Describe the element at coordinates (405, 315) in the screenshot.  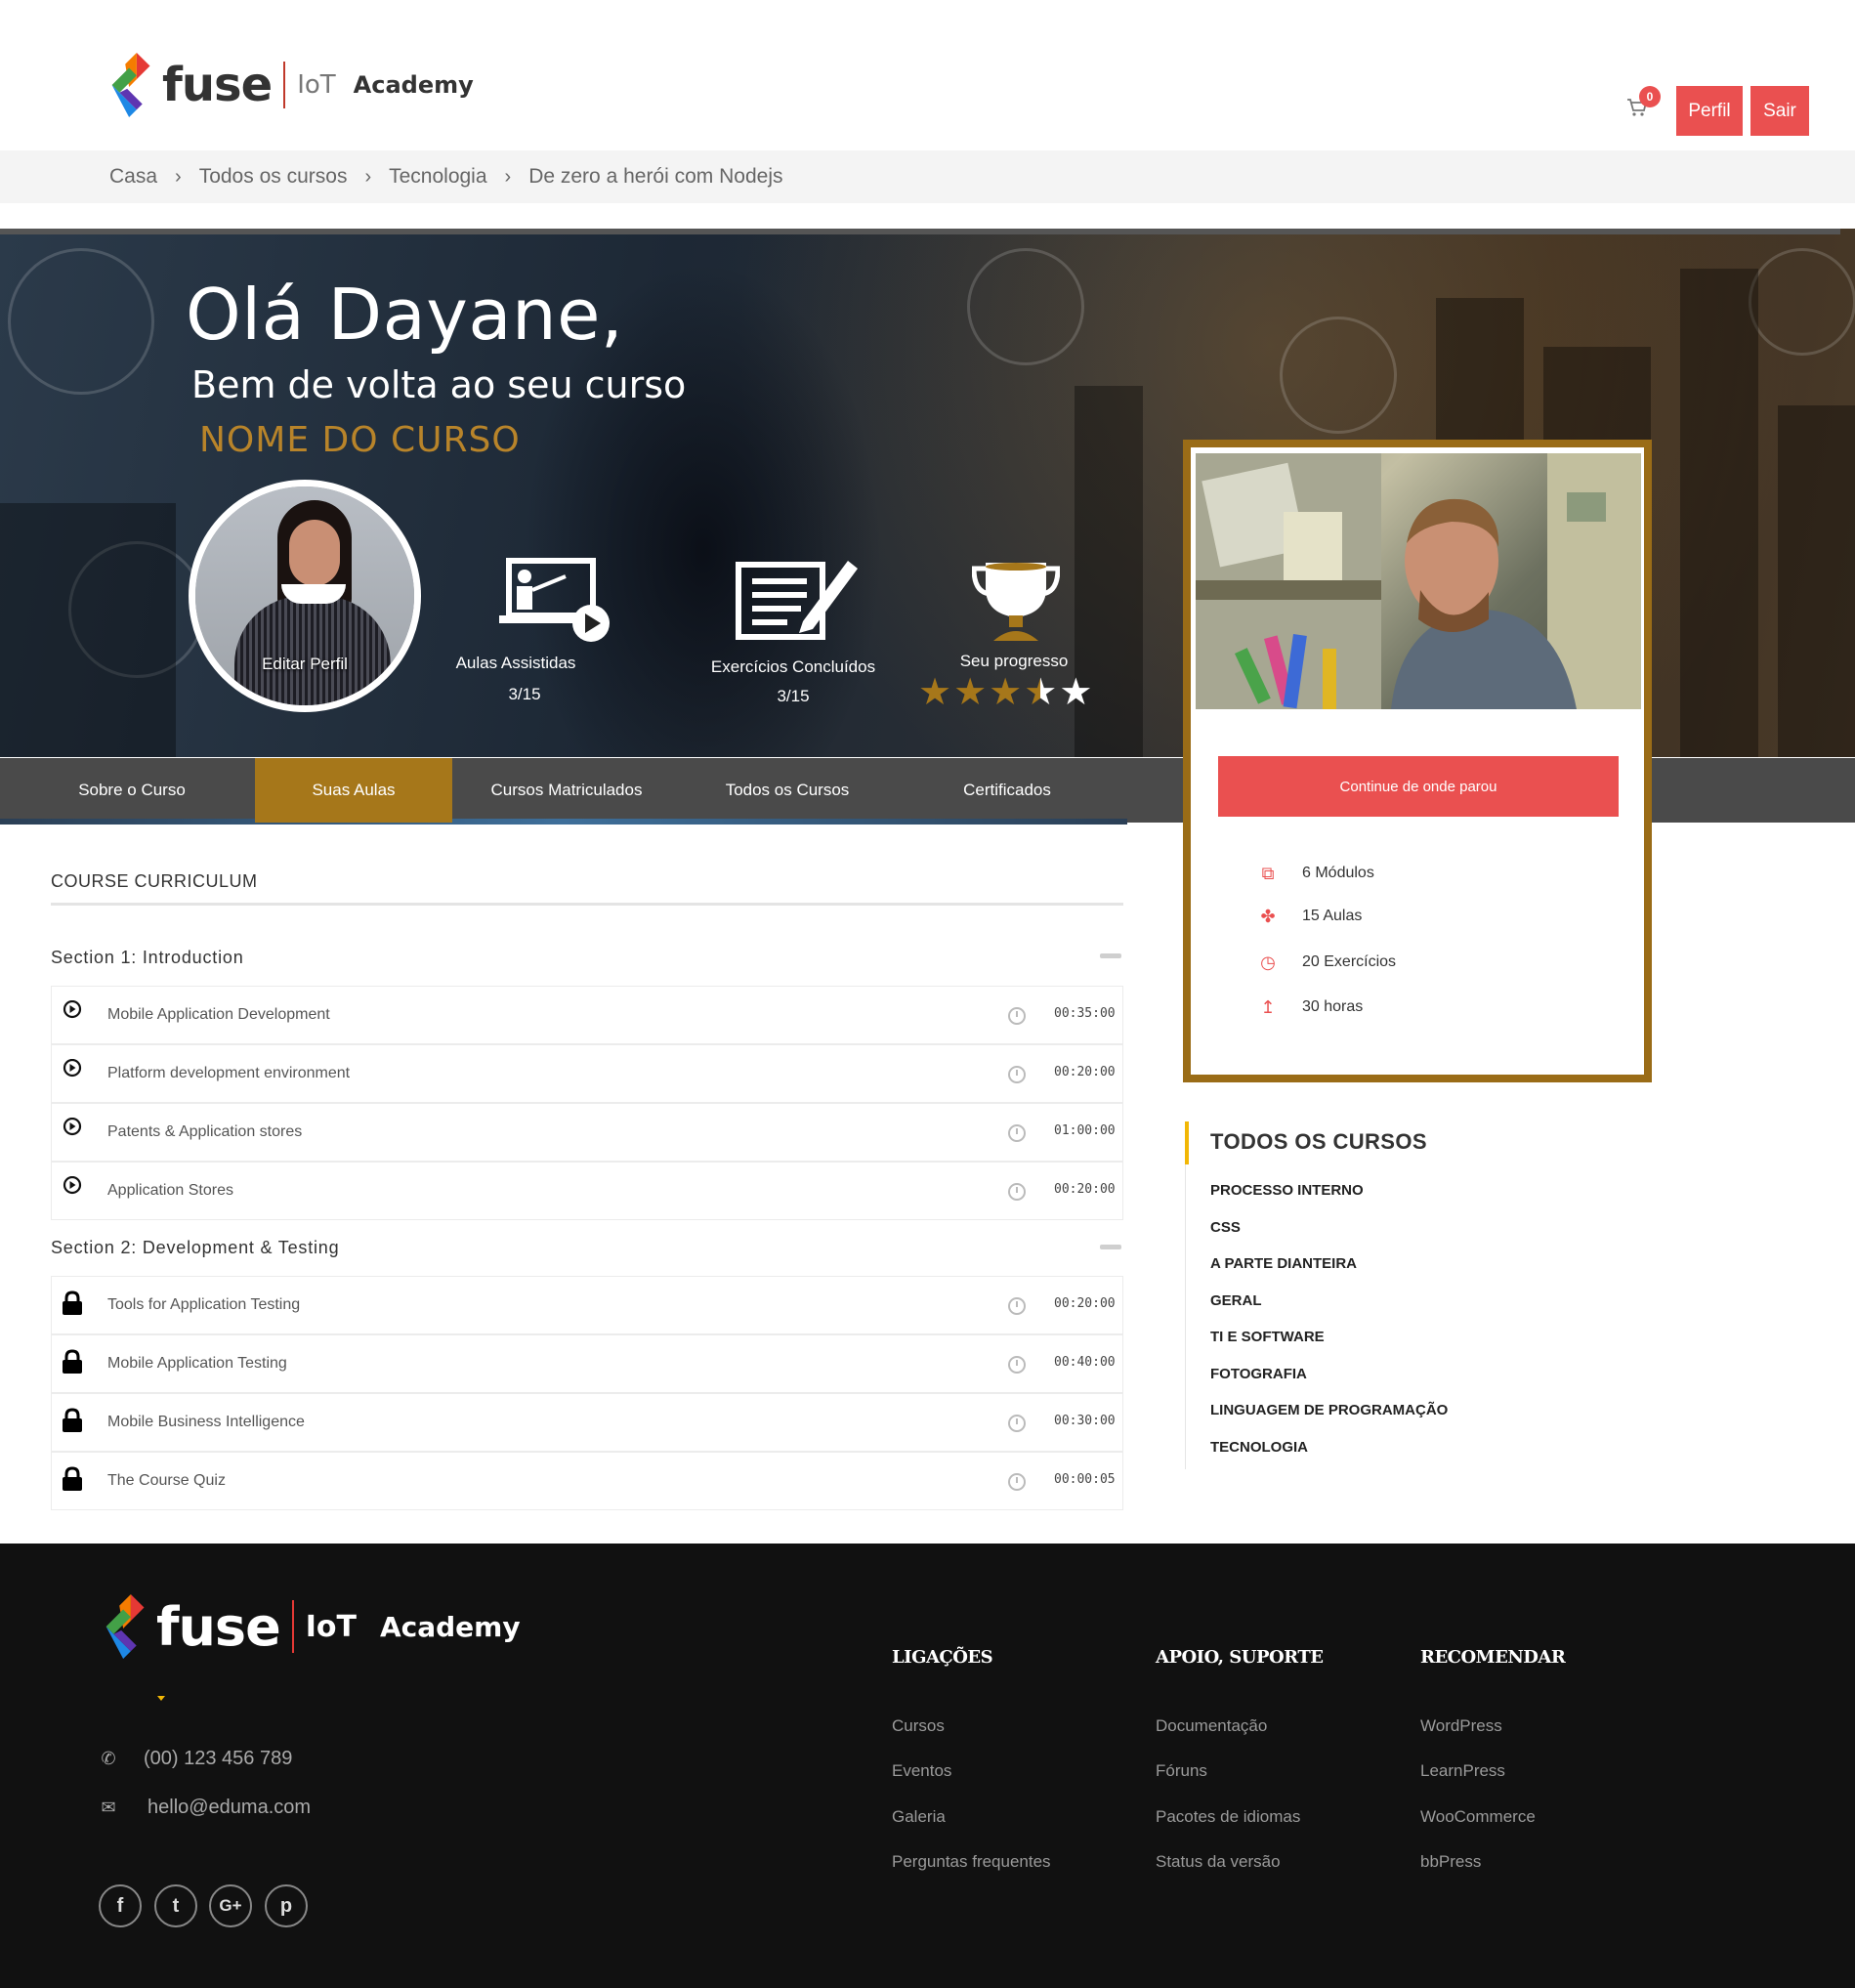
I see `greeting-title: Olá Dayane,` at that location.